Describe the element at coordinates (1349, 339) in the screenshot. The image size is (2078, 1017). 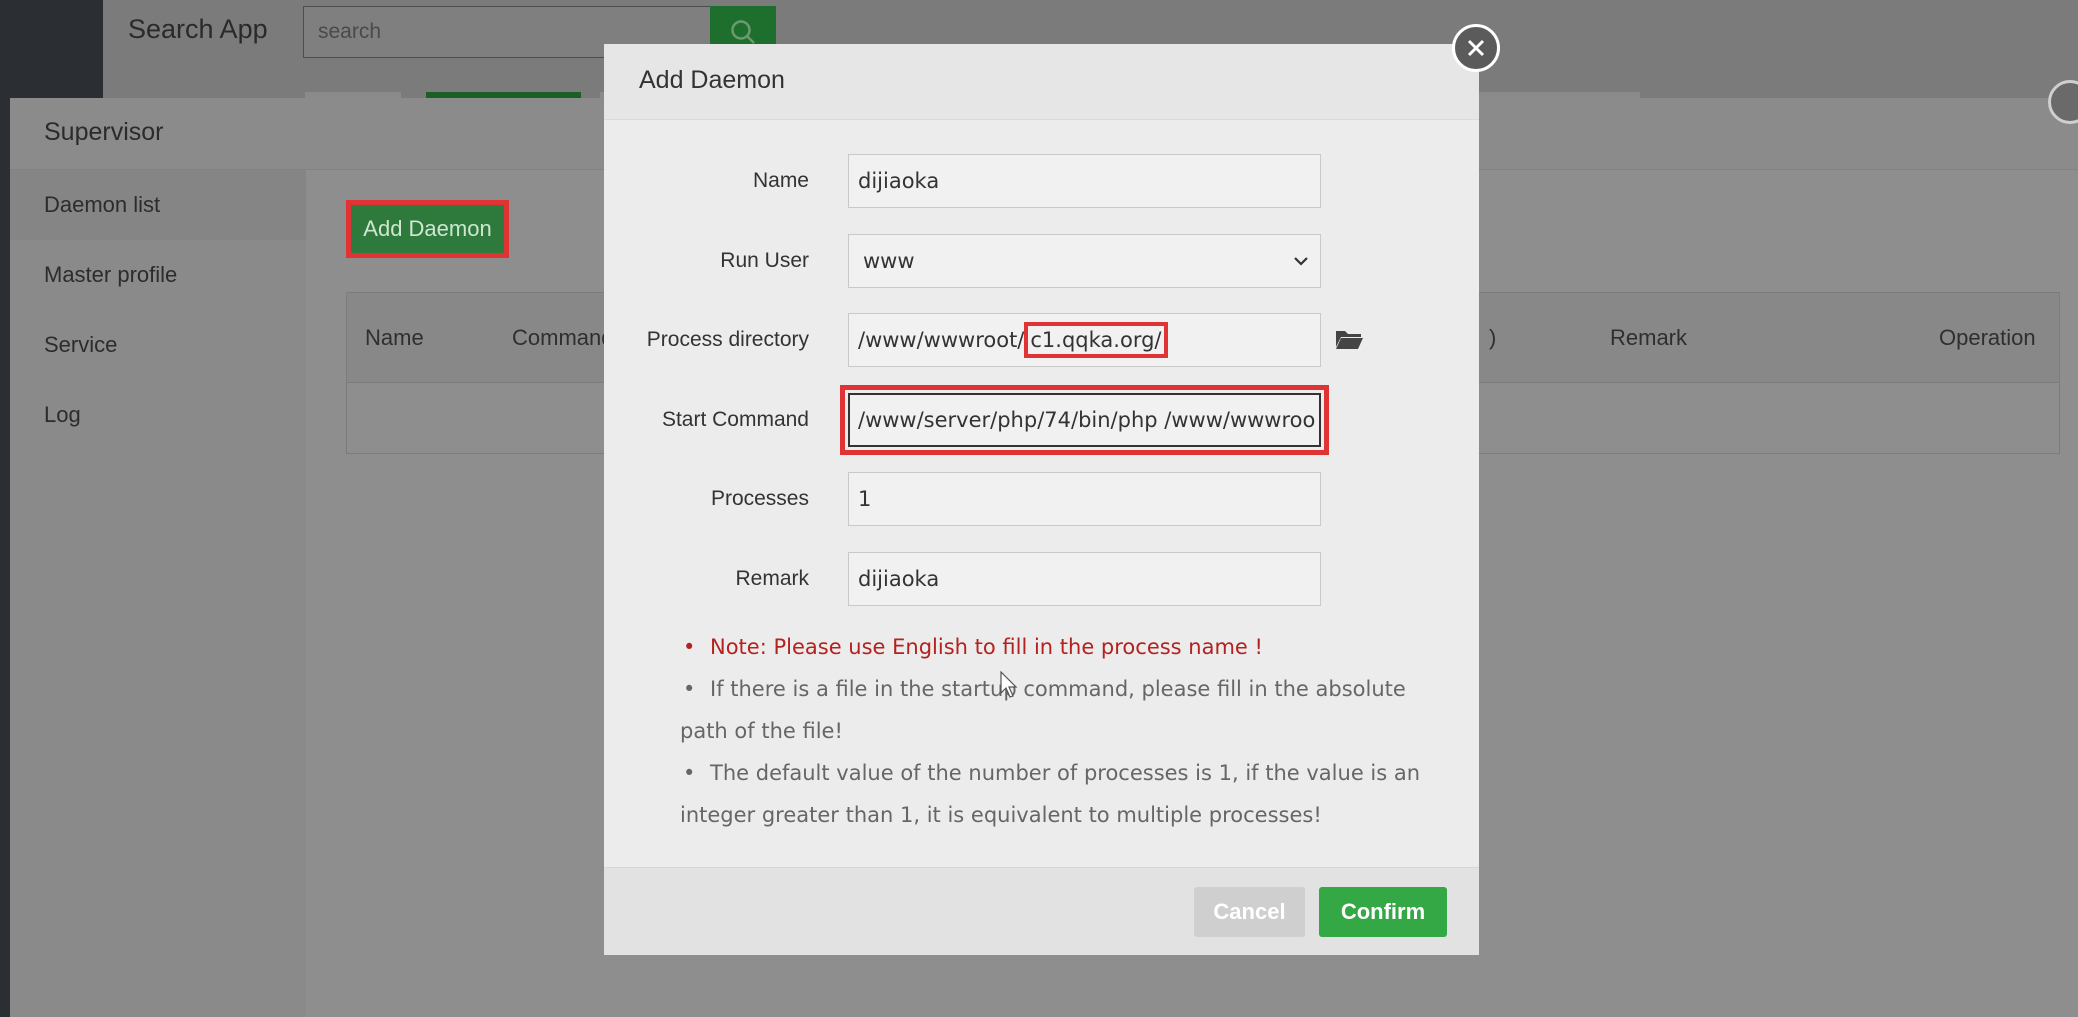
I see `folder-icon` at that location.